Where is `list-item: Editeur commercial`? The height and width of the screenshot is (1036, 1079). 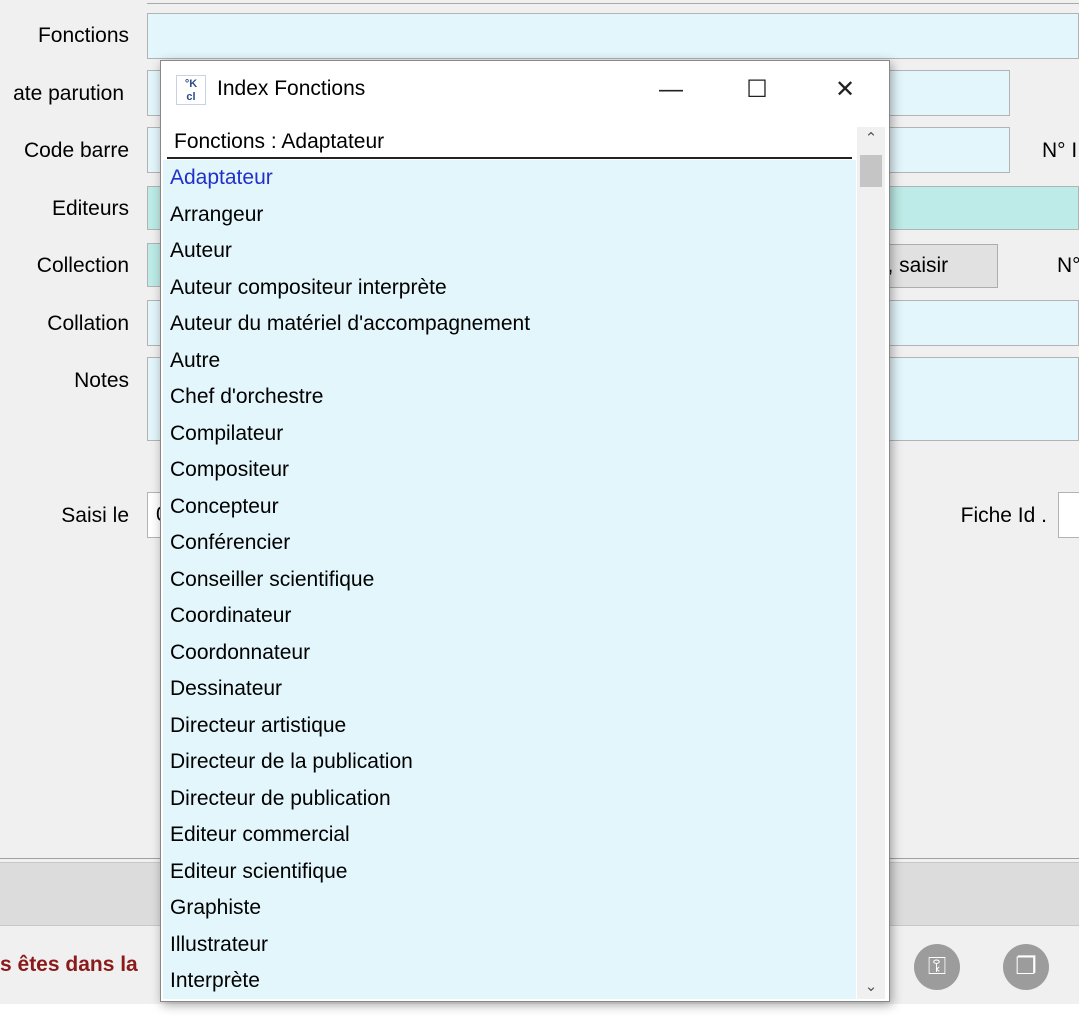 list-item: Editeur commercial is located at coordinates (509, 835).